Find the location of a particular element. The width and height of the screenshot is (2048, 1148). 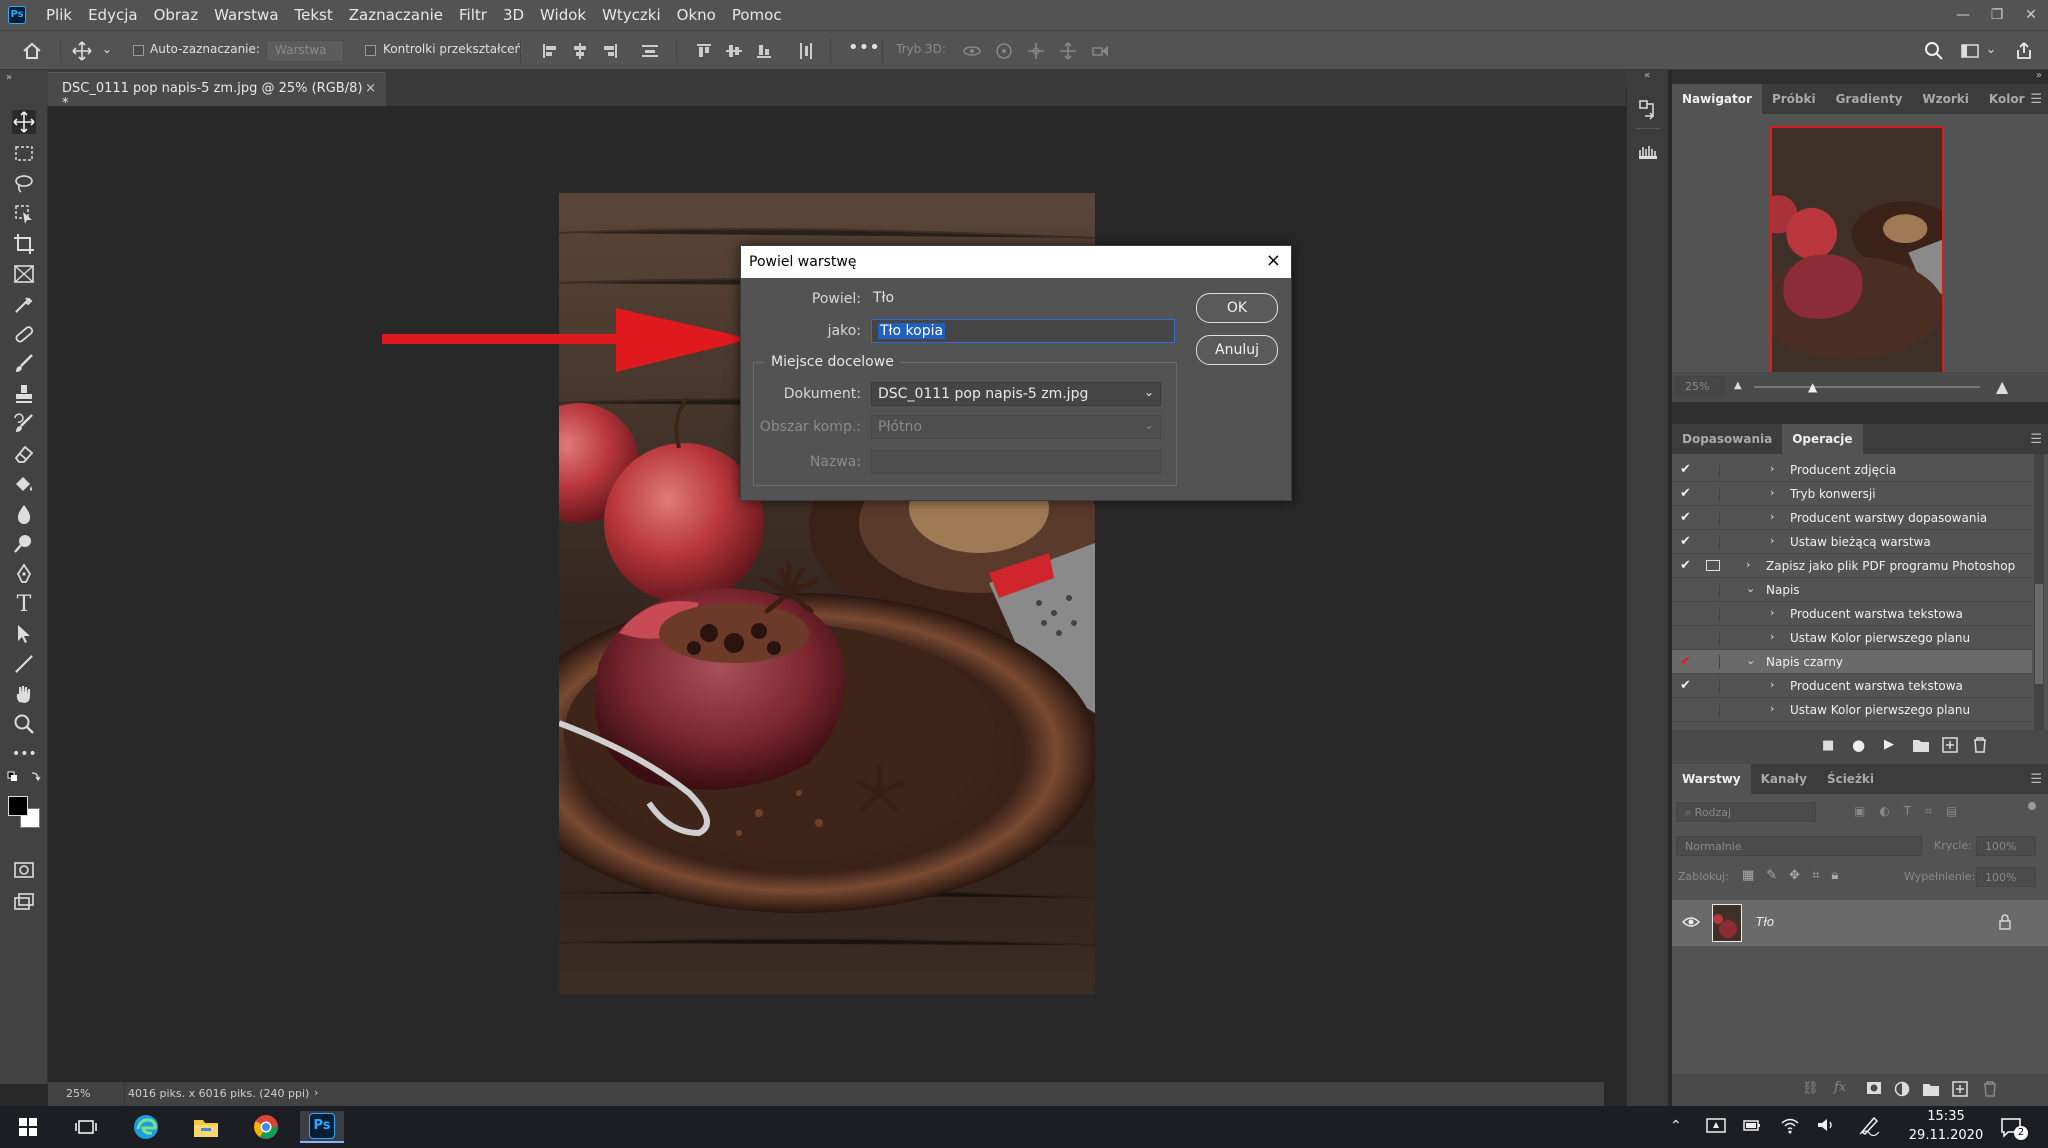

zoom-level: 25% is located at coordinates (78, 1093).